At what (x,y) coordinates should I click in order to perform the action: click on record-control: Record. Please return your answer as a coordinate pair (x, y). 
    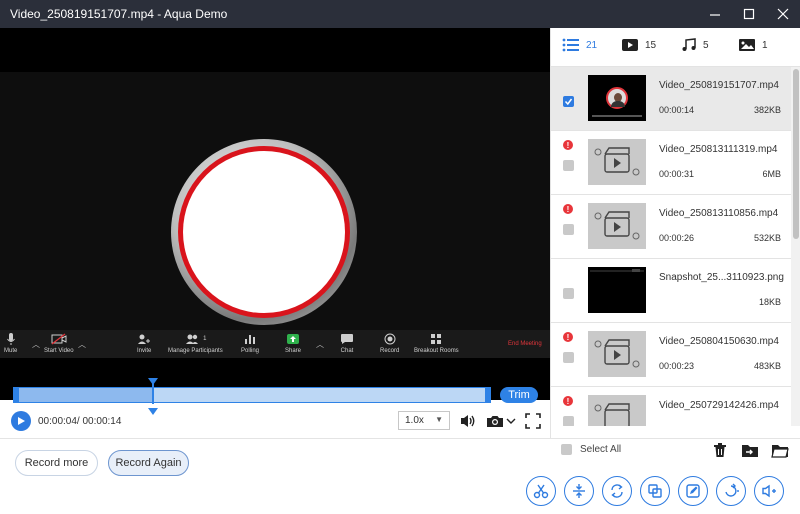
    Looking at the image, I should click on (389, 343).